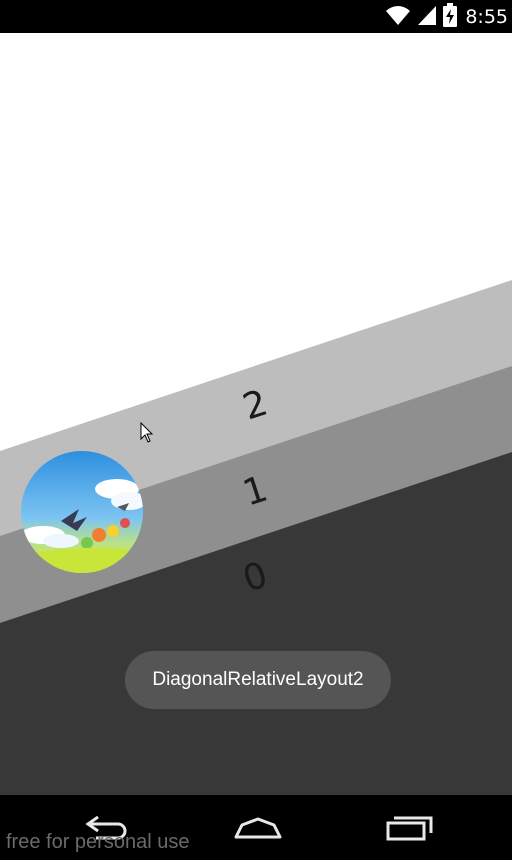  I want to click on status-time: 8:55, so click(486, 16).